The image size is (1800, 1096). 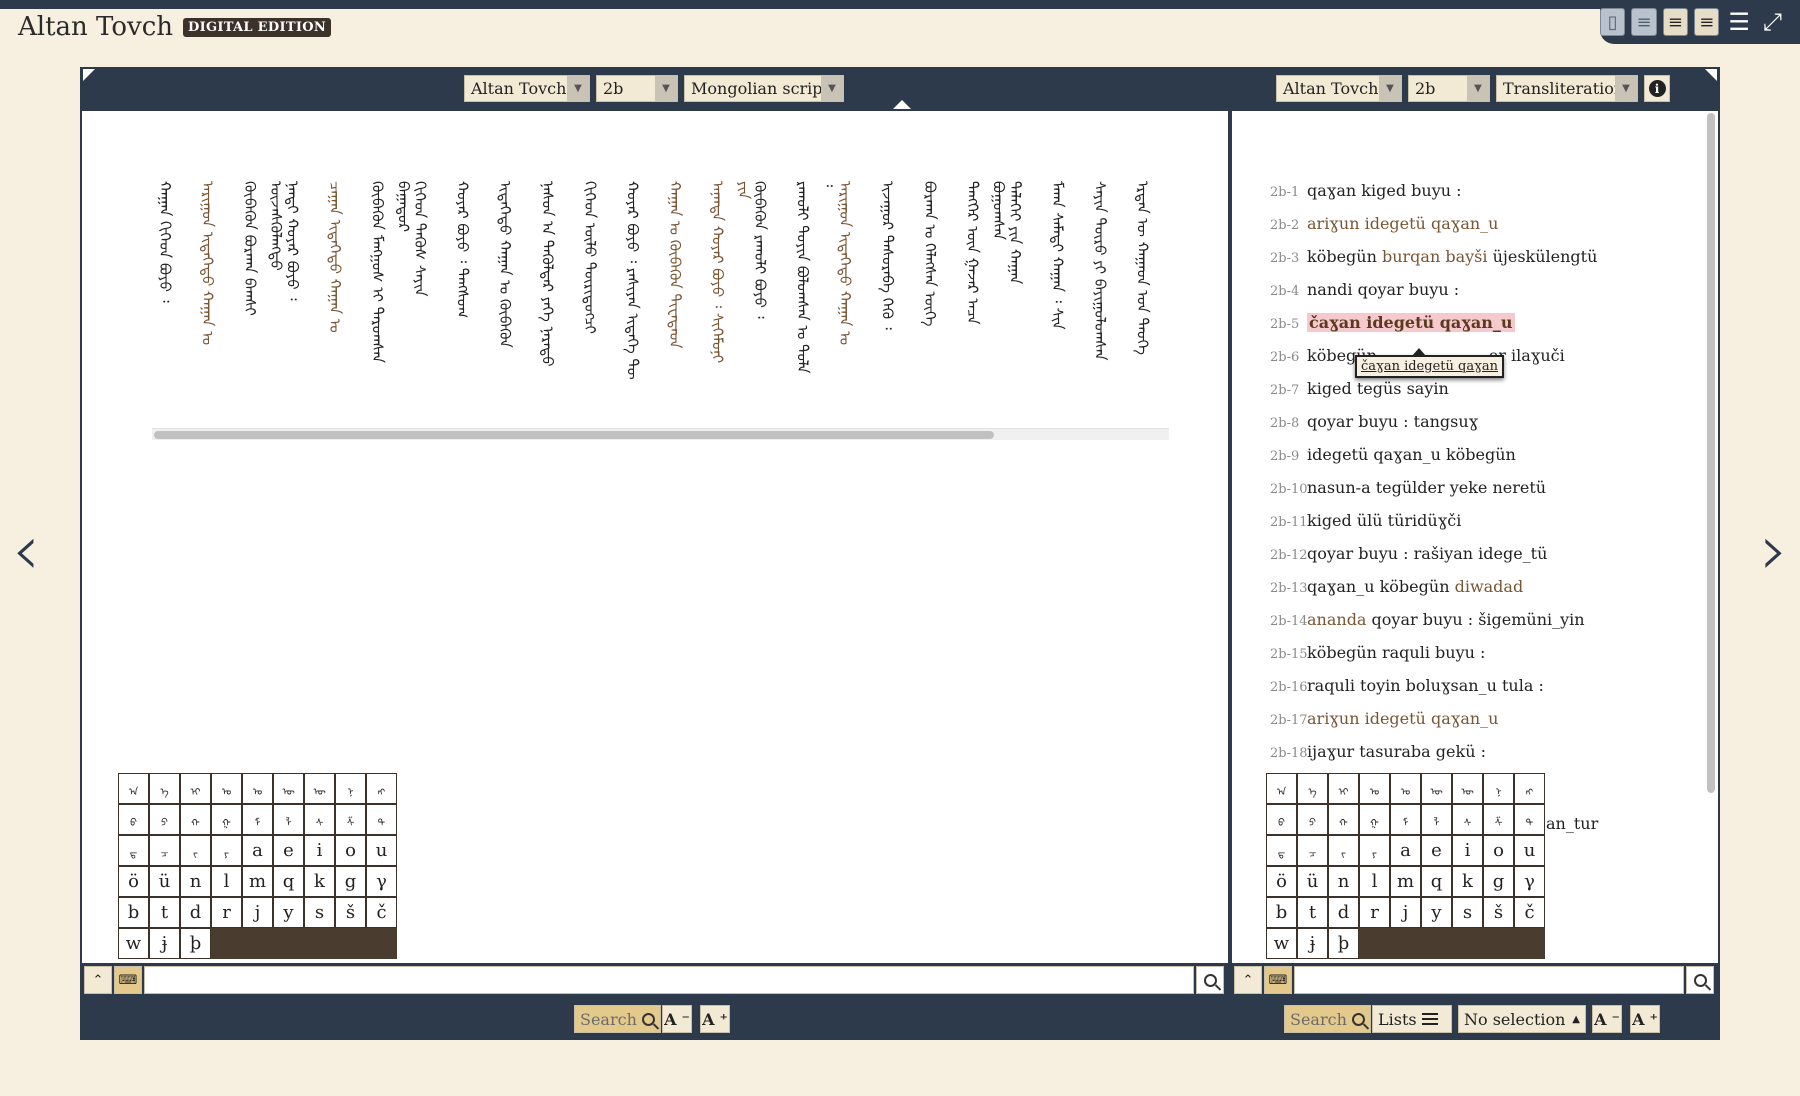 What do you see at coordinates (164, 788) in the screenshot?
I see `keyboard-key: ᠡ` at bounding box center [164, 788].